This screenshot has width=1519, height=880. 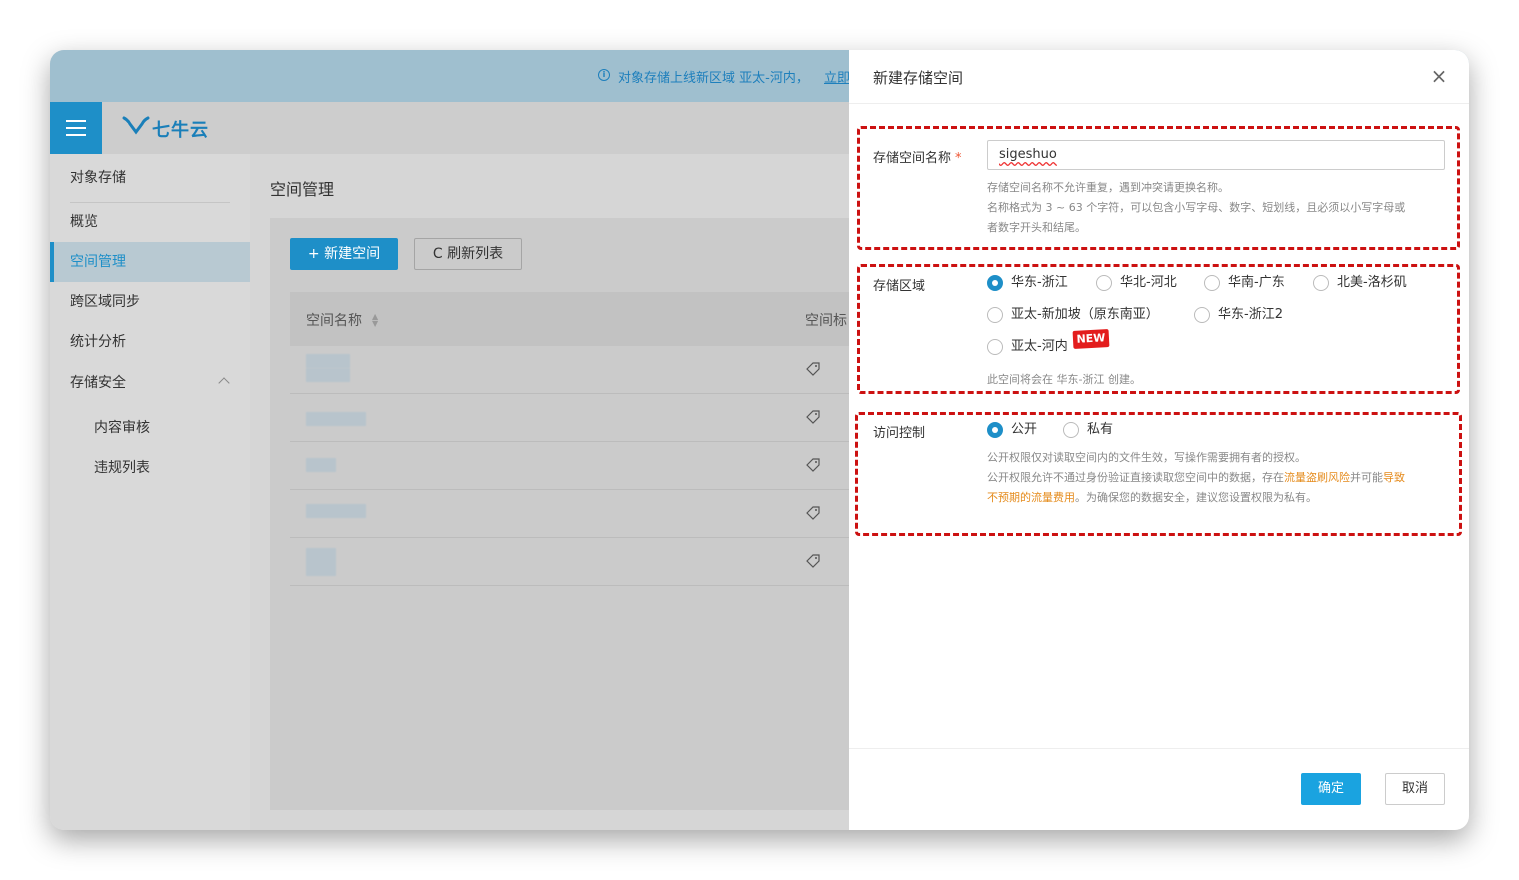 I want to click on hint-text: 公开权限允许不通过身份验证直接读取您空间中的数据，存在, so click(x=1135, y=477).